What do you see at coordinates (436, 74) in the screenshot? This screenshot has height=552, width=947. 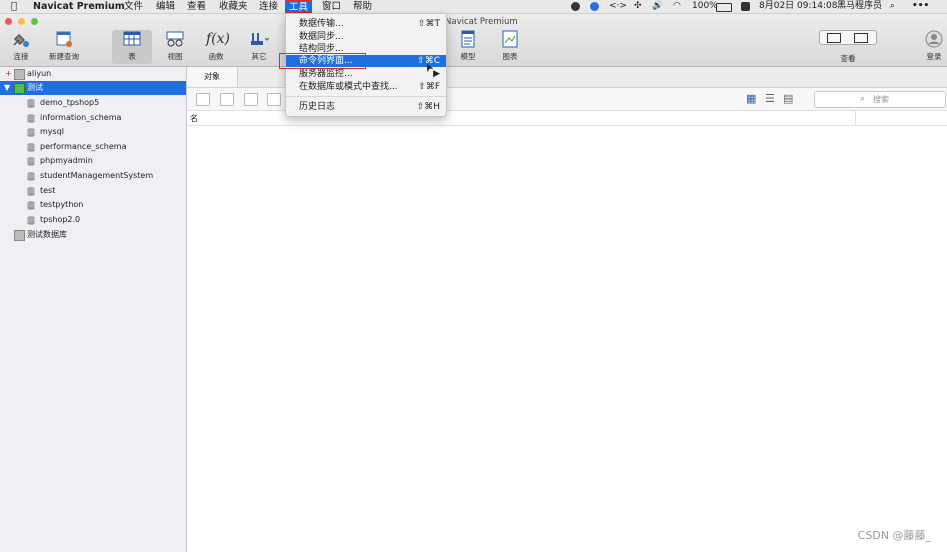 I see `menu-item-shortcut: ▶` at bounding box center [436, 74].